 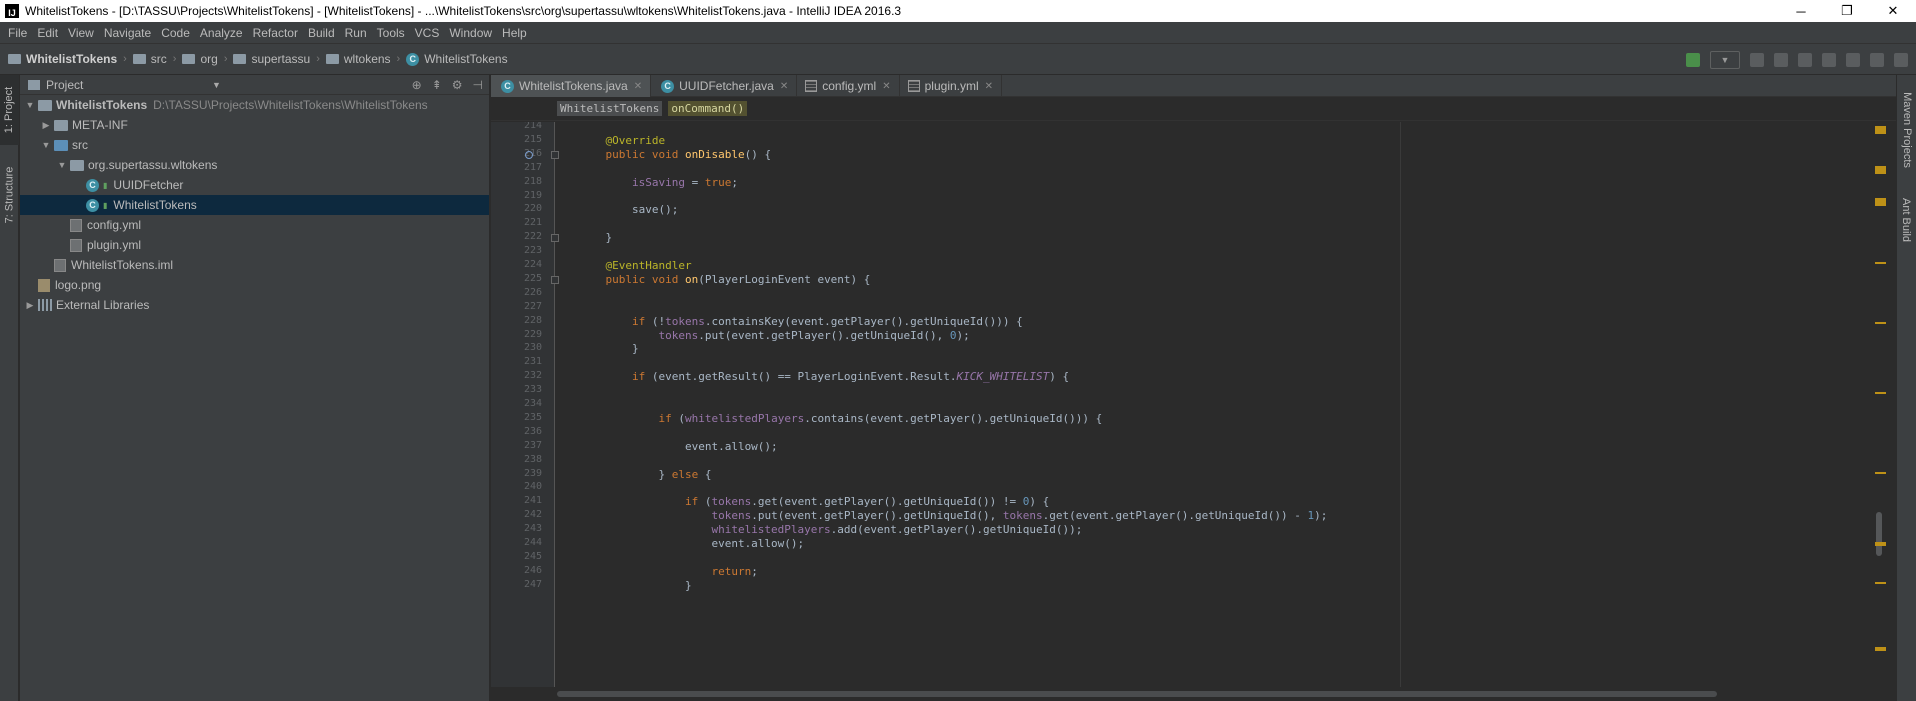 What do you see at coordinates (154, 59) in the screenshot?
I see `breadcrumb-item: src ›` at bounding box center [154, 59].